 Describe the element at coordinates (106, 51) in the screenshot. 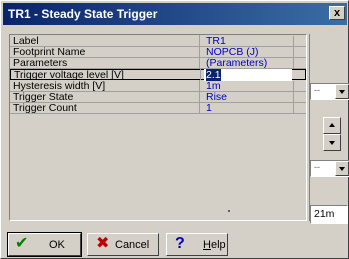

I see `property-name: Footprint Name` at that location.